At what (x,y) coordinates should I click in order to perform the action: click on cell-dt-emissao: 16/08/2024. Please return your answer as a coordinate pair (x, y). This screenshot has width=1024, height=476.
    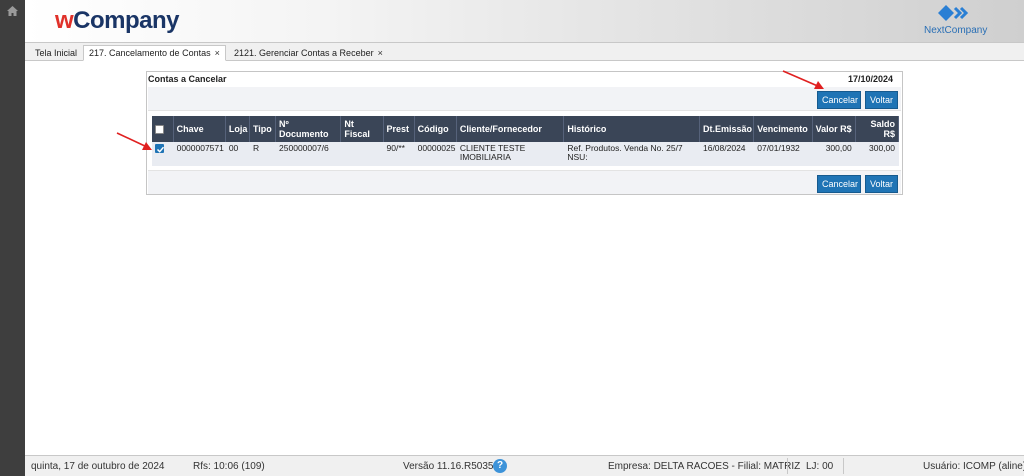
    Looking at the image, I should click on (727, 154).